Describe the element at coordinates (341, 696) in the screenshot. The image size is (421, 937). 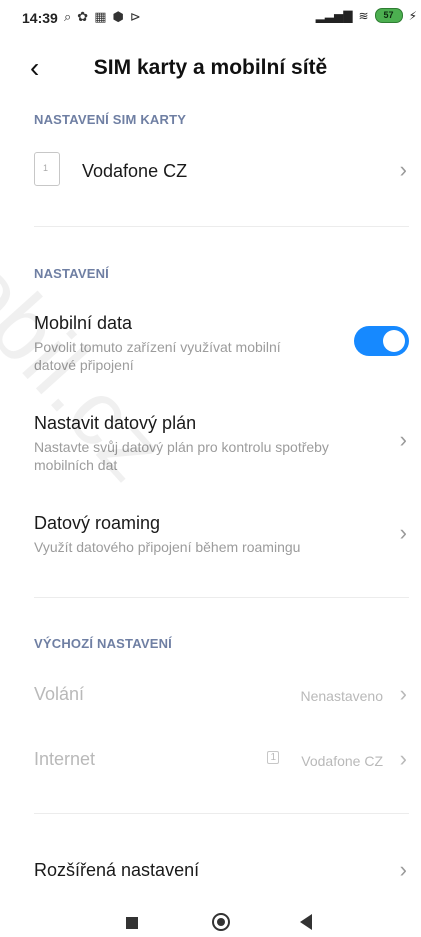
I see `calls-value: Nenastaveno` at that location.